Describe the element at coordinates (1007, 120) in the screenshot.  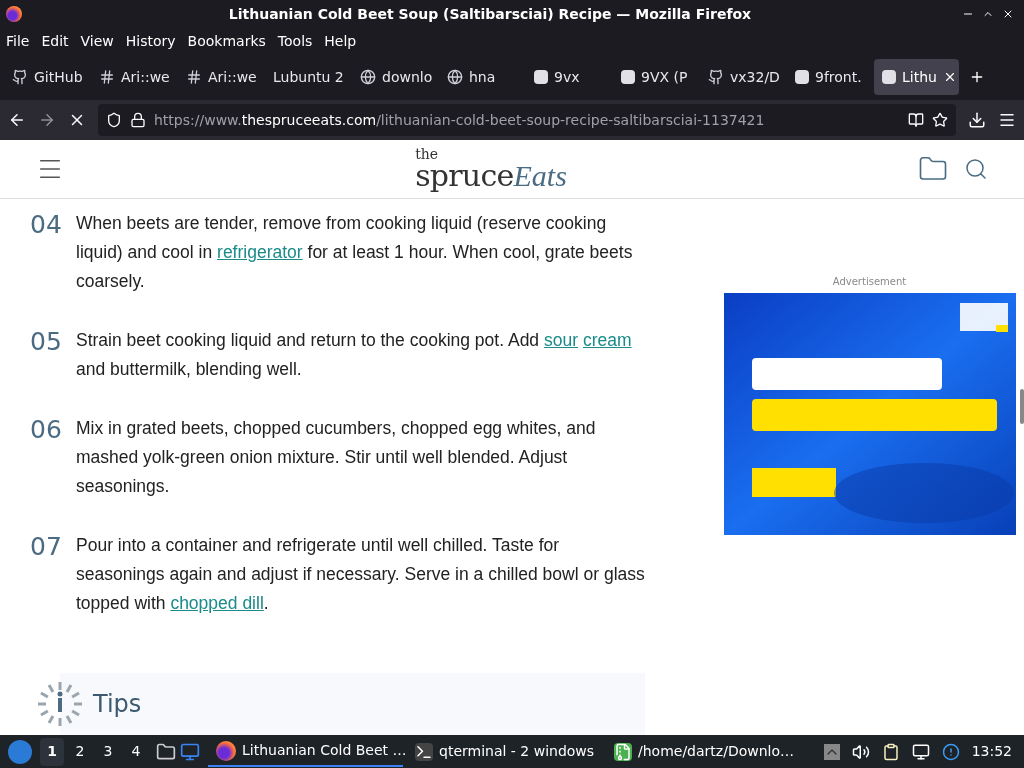
I see `menu-icon` at that location.